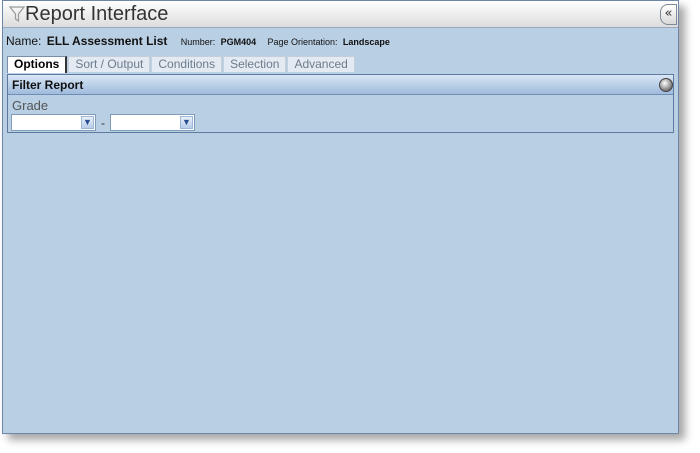 This screenshot has width=700, height=453. I want to click on panel-header: Filter Report, so click(340, 85).